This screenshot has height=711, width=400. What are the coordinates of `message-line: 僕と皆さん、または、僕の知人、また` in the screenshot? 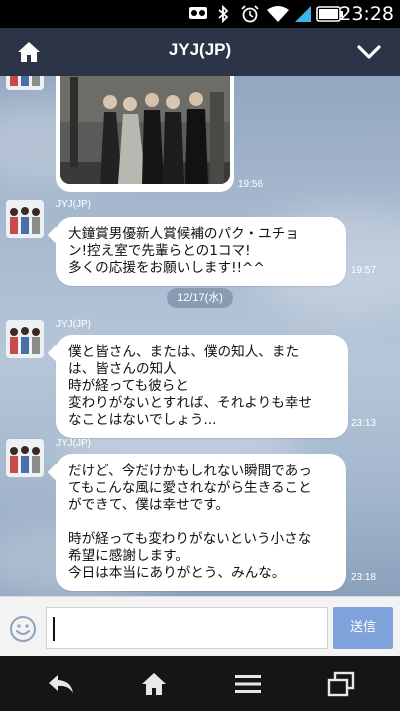 It's located at (184, 352).